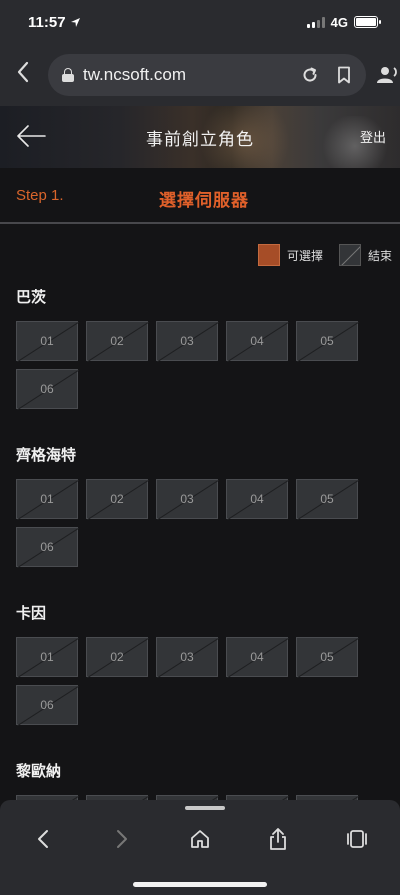  I want to click on server-group-name: 黎歐納, so click(39, 771).